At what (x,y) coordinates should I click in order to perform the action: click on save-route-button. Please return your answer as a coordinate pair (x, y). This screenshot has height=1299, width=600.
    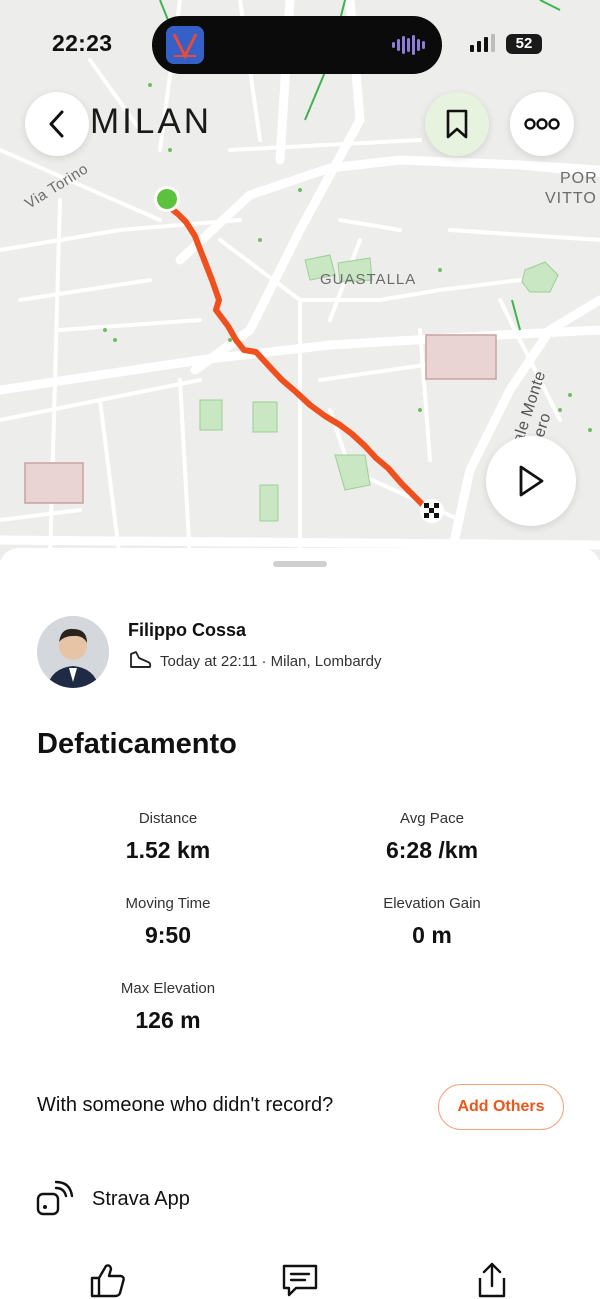
    Looking at the image, I should click on (457, 124).